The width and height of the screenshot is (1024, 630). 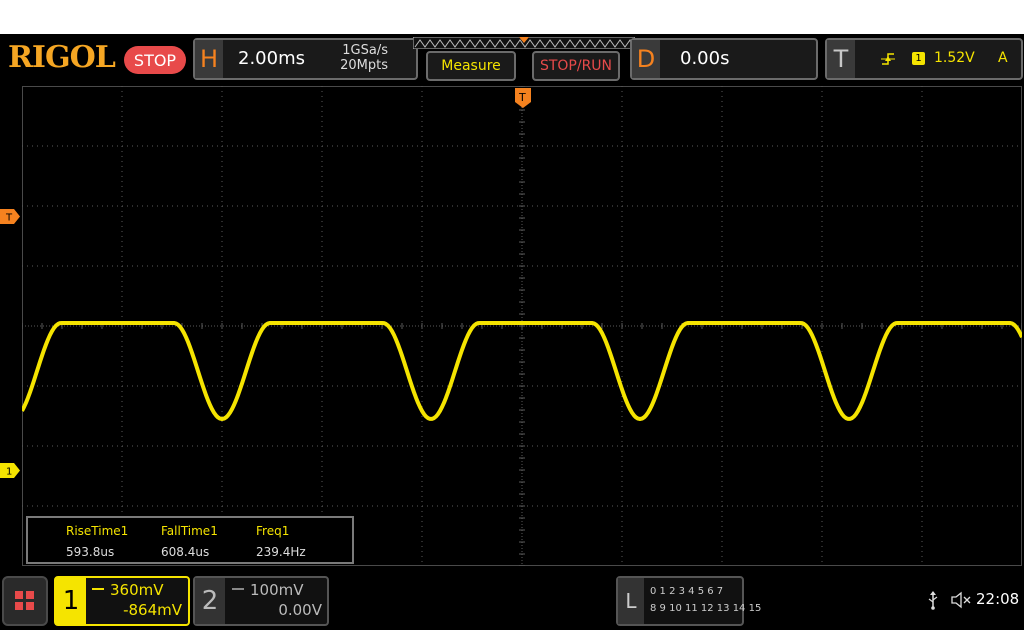 I want to click on main-menu-button, so click(x=25, y=601).